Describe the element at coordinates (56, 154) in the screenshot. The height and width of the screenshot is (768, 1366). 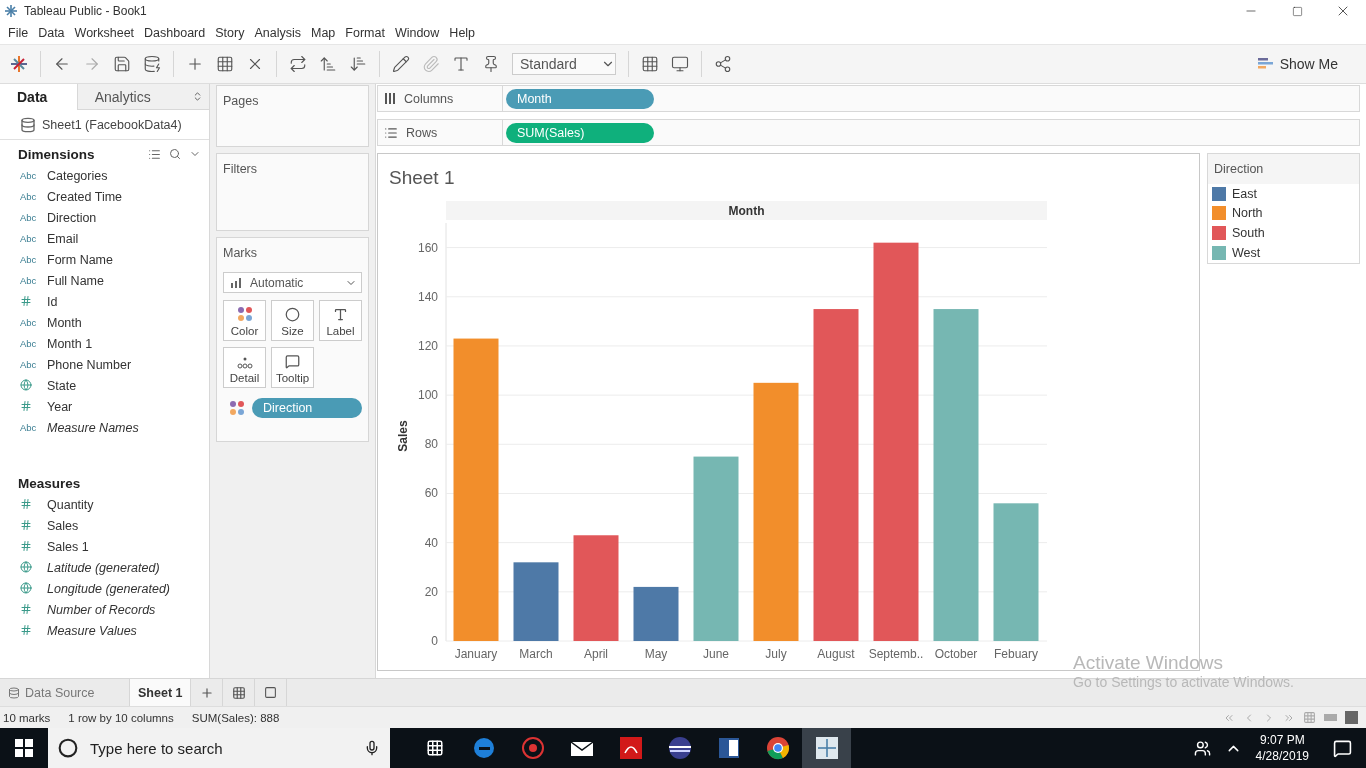
I see `section-title: Dimensions` at that location.